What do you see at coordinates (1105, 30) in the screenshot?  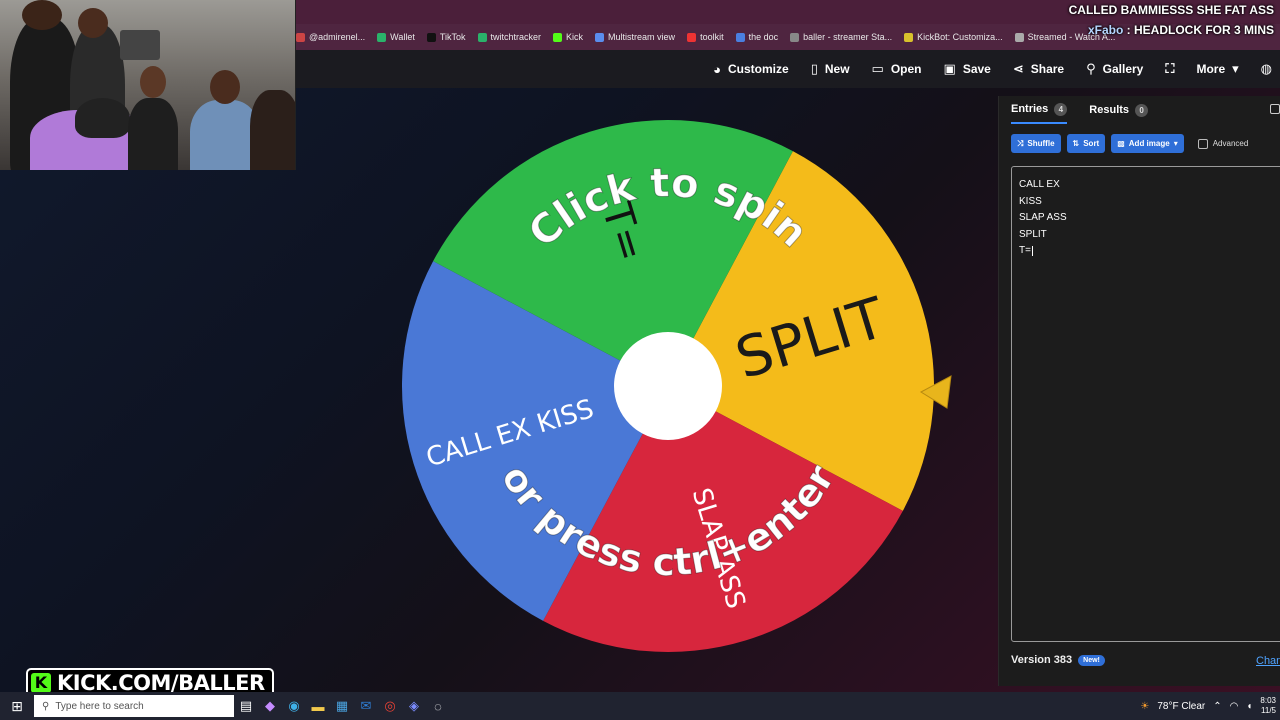 I see `overlay-username: xFabo` at bounding box center [1105, 30].